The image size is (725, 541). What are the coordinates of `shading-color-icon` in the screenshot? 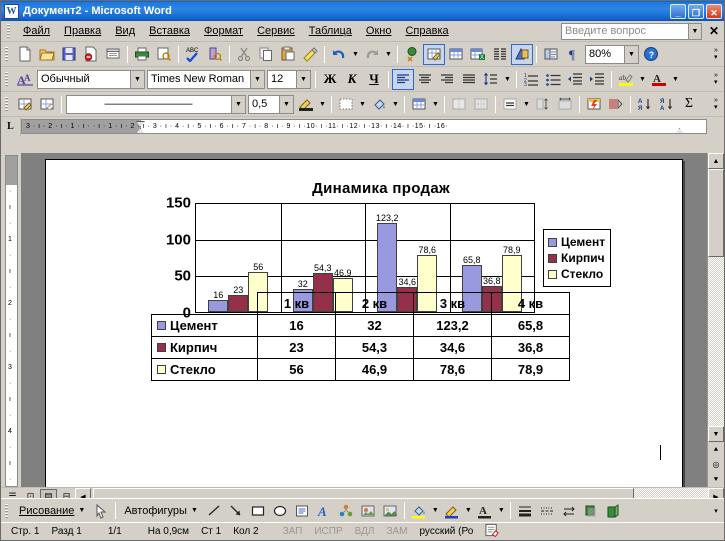 It's located at (379, 104).